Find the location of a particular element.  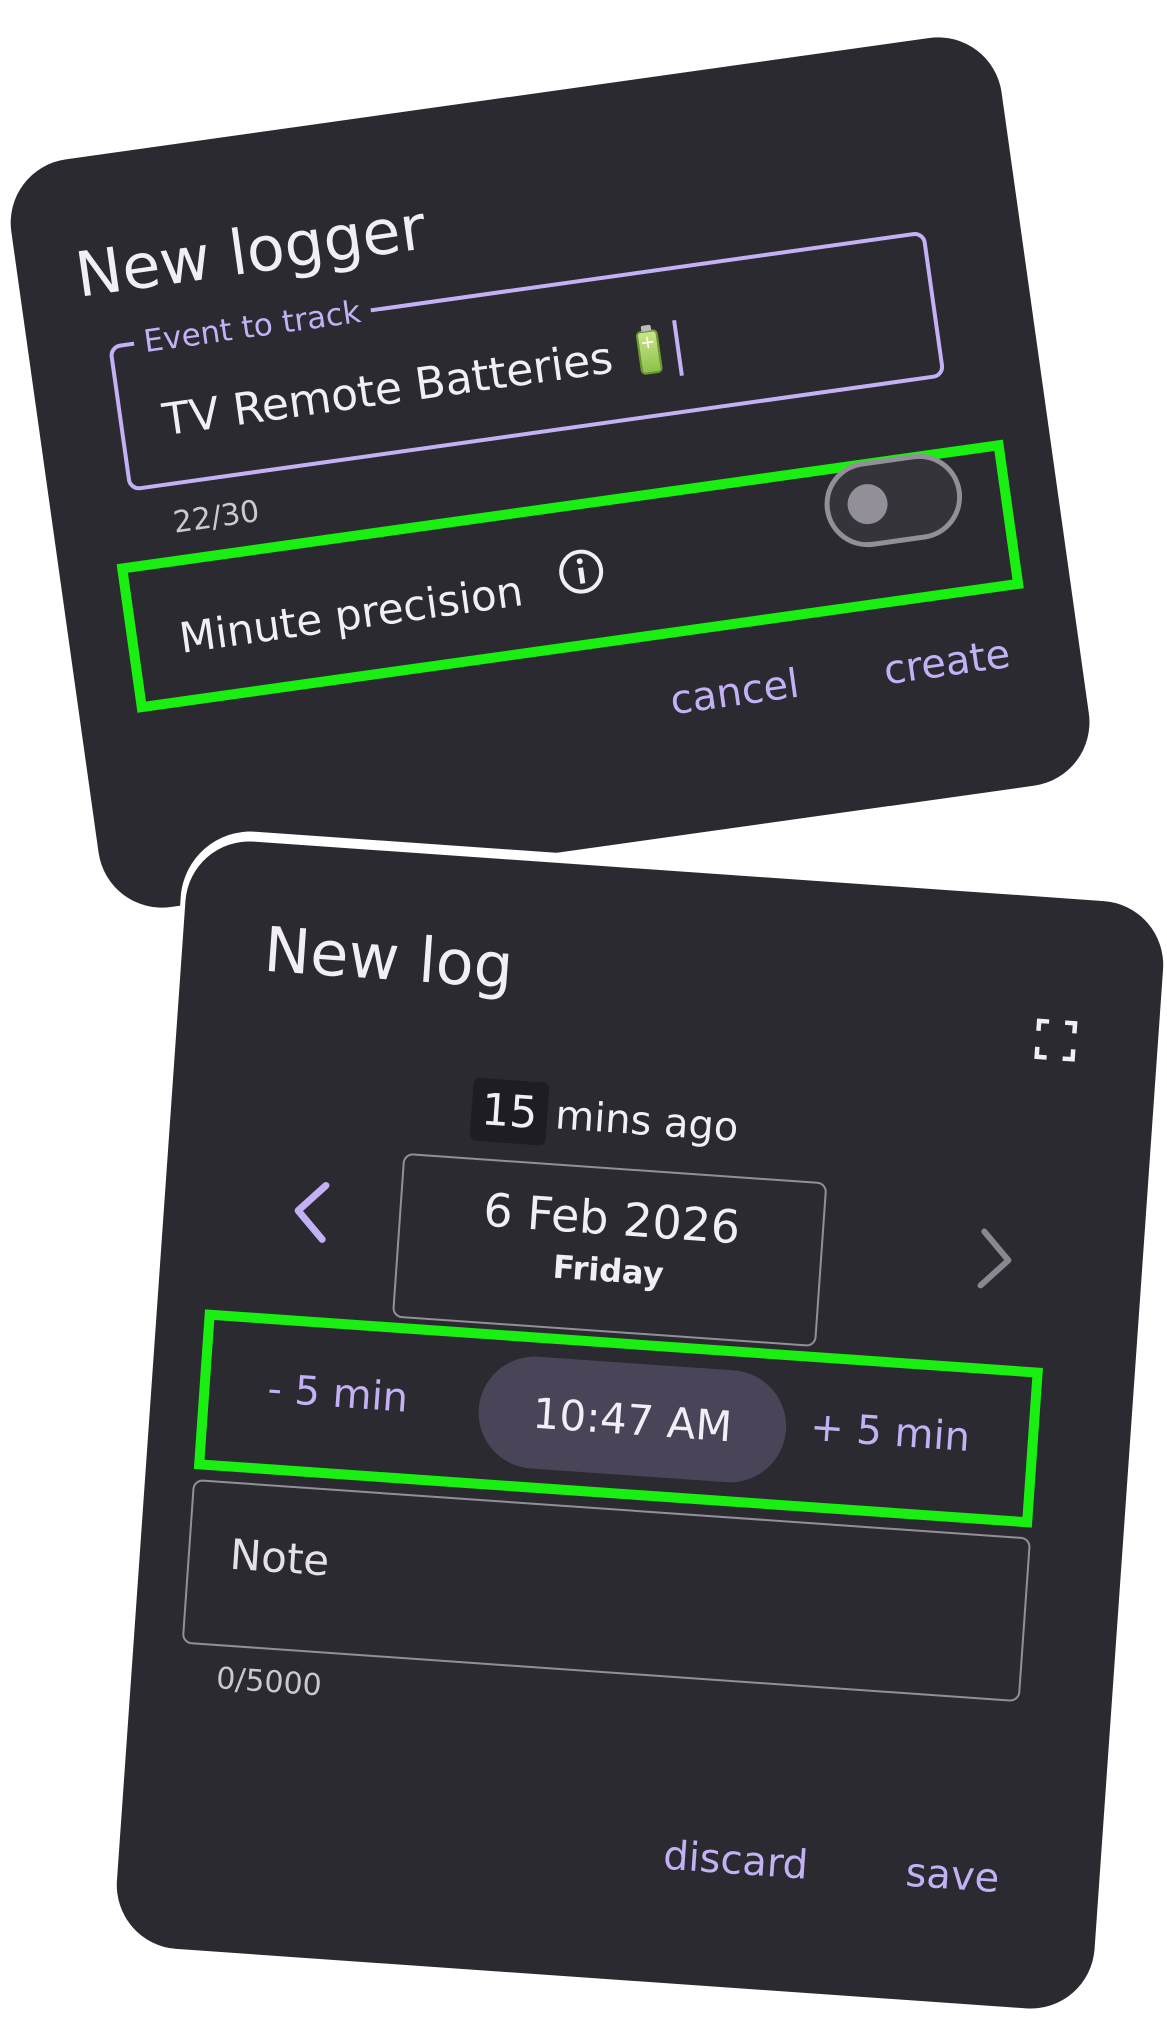

note-char-counter: 0/5000 is located at coordinates (269, 1682).